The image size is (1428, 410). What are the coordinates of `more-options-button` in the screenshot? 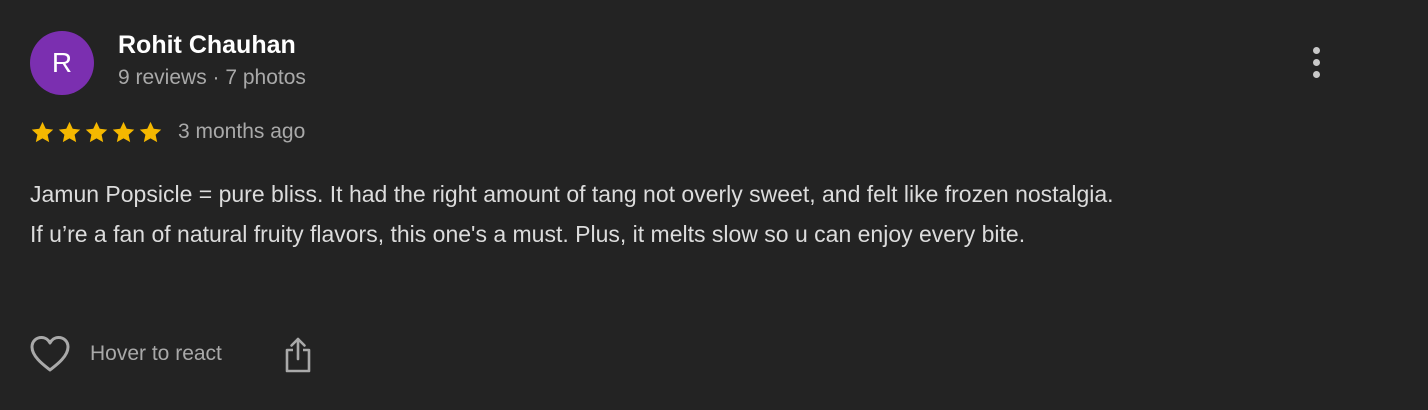 It's located at (1316, 62).